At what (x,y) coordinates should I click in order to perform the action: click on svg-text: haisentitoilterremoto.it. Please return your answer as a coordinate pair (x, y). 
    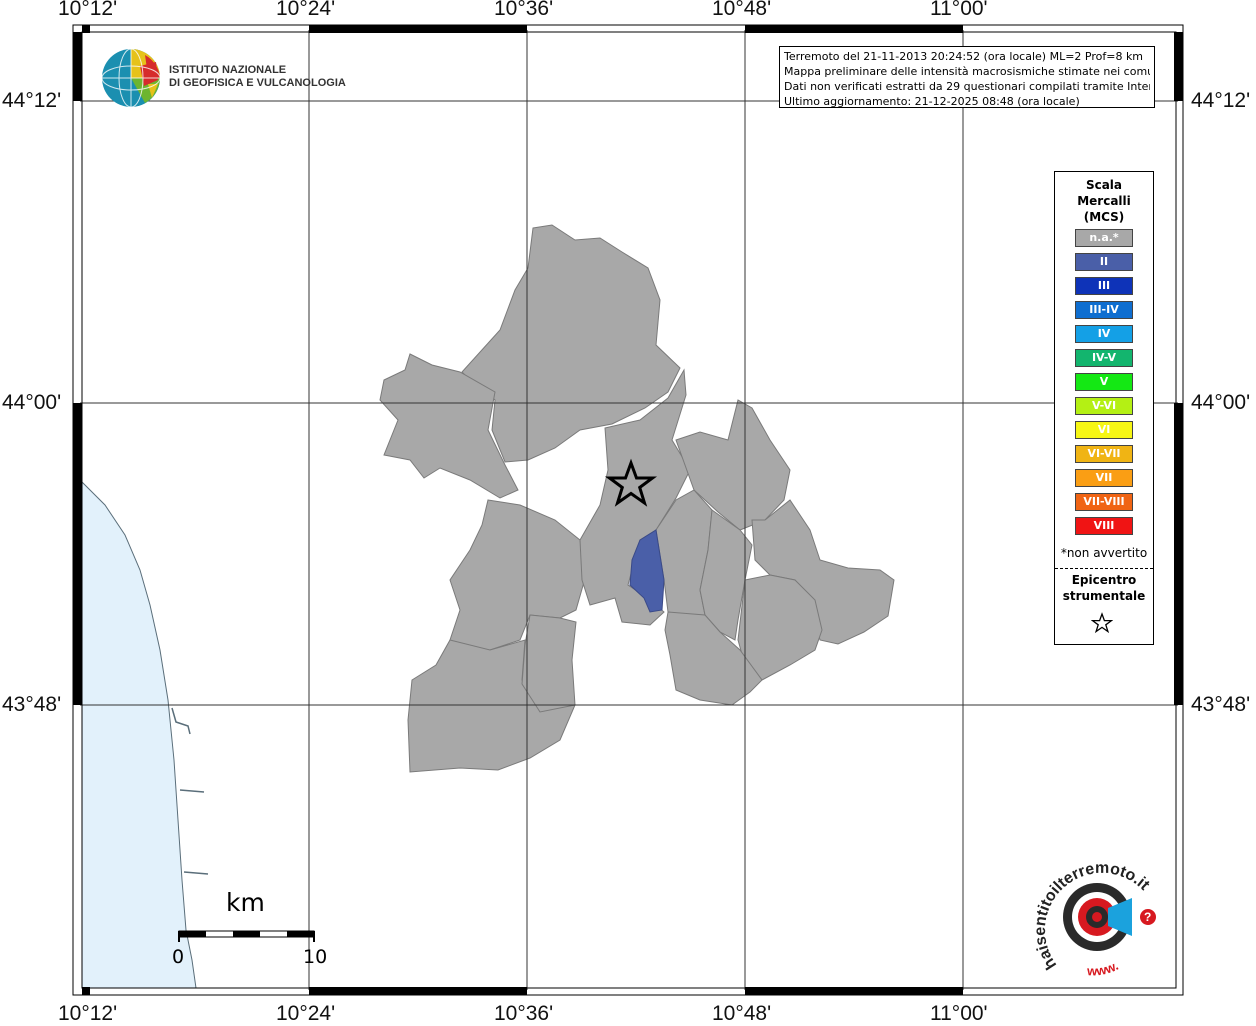
    Looking at the image, I should click on (1092, 916).